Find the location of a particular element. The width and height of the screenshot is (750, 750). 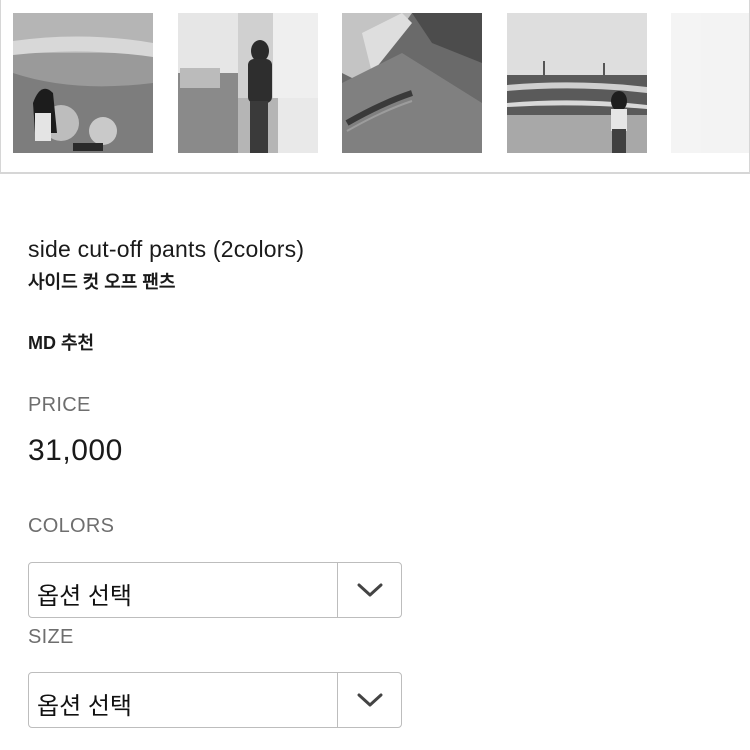

md-recommend-tag: MD 추천 is located at coordinates (61, 343).